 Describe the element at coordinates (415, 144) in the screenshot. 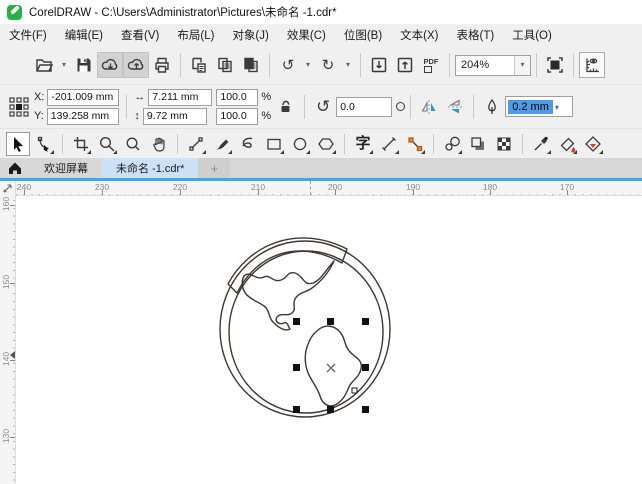

I see `connector-tool` at that location.